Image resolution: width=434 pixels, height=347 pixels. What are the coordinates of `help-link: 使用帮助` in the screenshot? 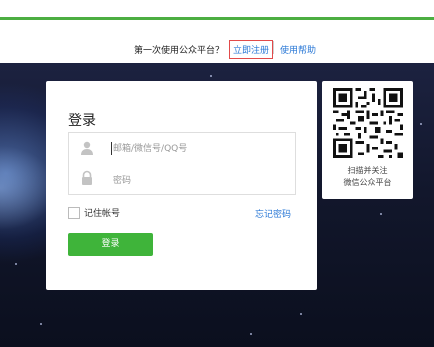 It's located at (298, 49).